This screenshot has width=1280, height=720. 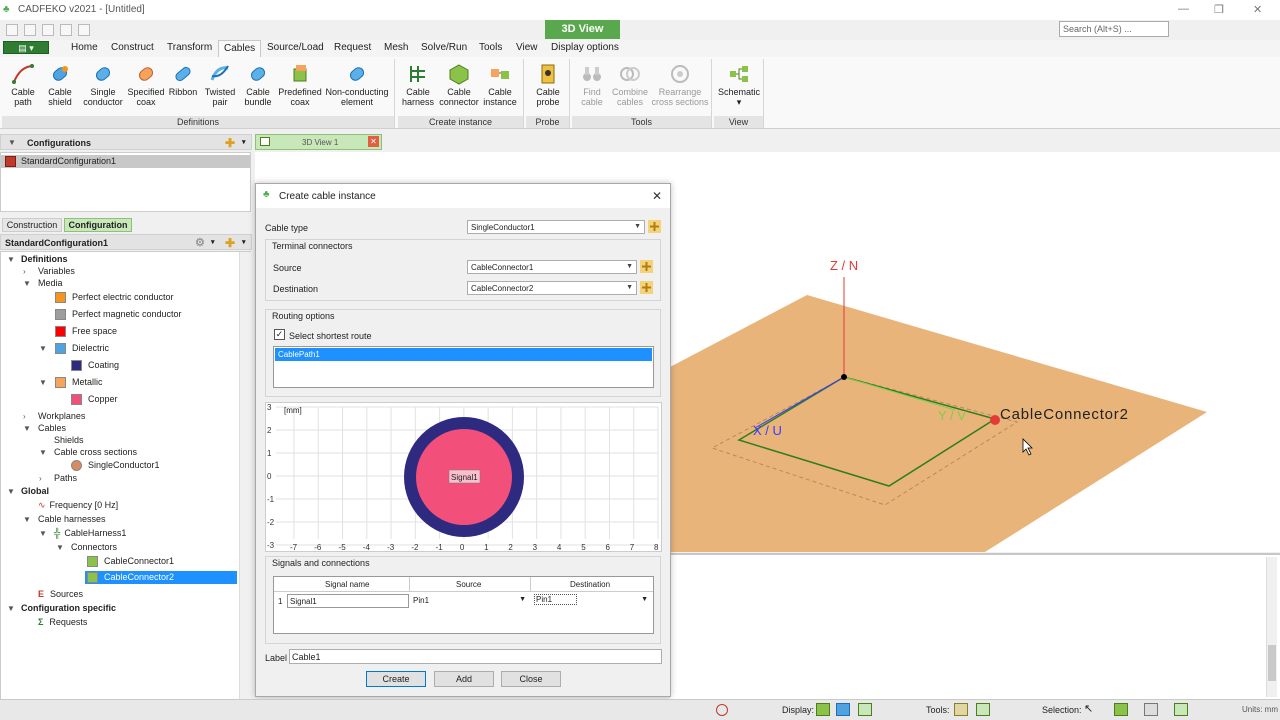 What do you see at coordinates (995, 420) in the screenshot?
I see `connector2-point` at bounding box center [995, 420].